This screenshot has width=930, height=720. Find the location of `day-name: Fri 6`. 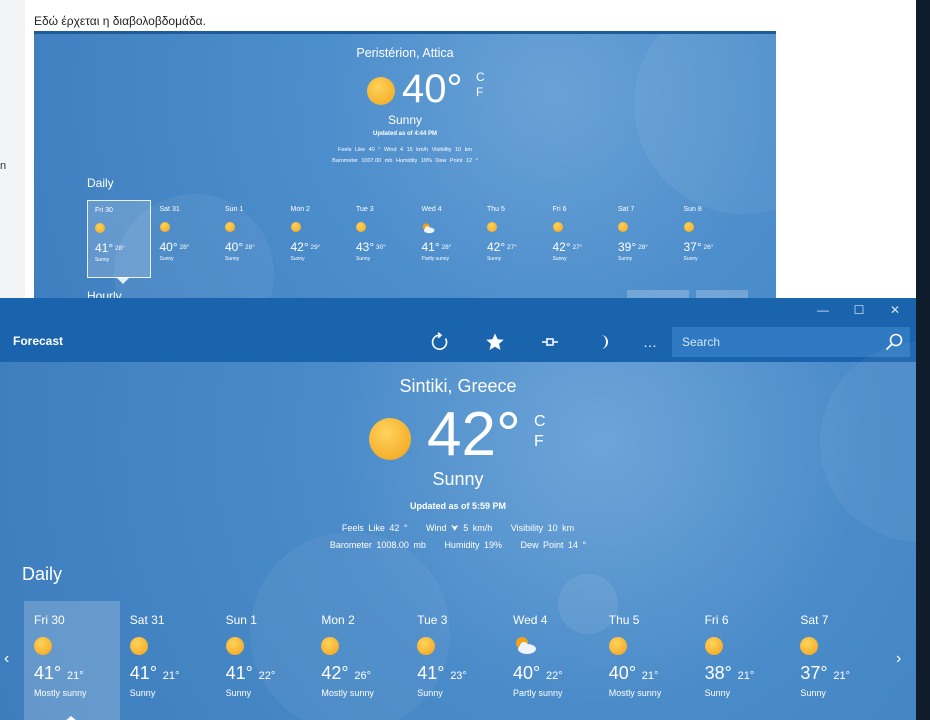

day-name: Fri 6 is located at coordinates (716, 620).